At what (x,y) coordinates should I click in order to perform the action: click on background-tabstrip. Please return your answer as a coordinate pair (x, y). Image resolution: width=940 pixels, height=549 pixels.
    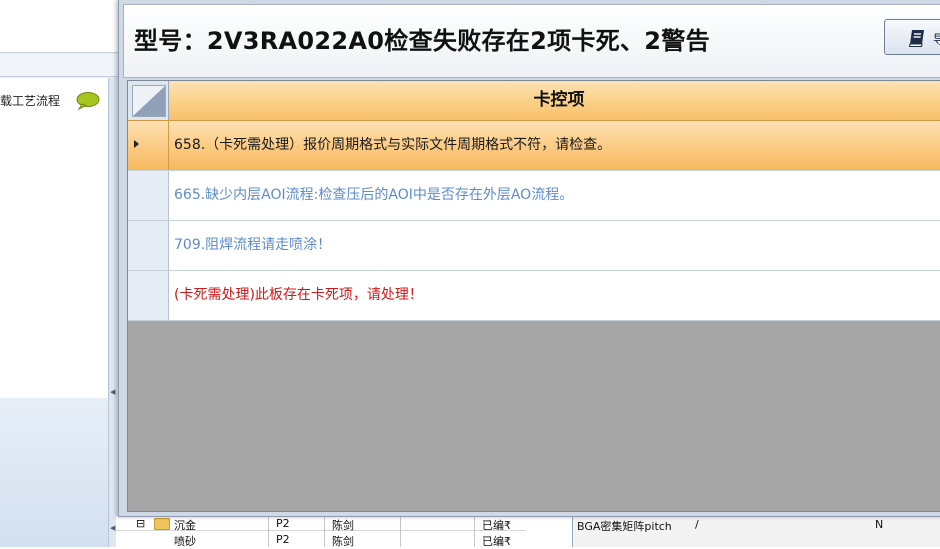
    Looking at the image, I should click on (59, 65).